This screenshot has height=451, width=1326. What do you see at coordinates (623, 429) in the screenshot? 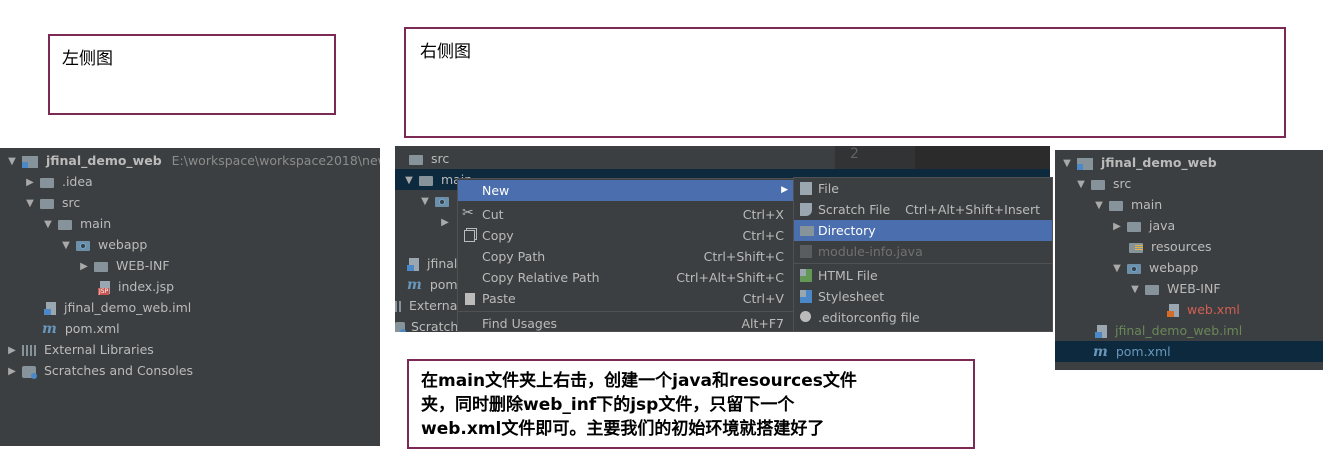
I see `instruction-line-3: web.xml文件即可。主要我们的初始环境就搭建好了` at bounding box center [623, 429].